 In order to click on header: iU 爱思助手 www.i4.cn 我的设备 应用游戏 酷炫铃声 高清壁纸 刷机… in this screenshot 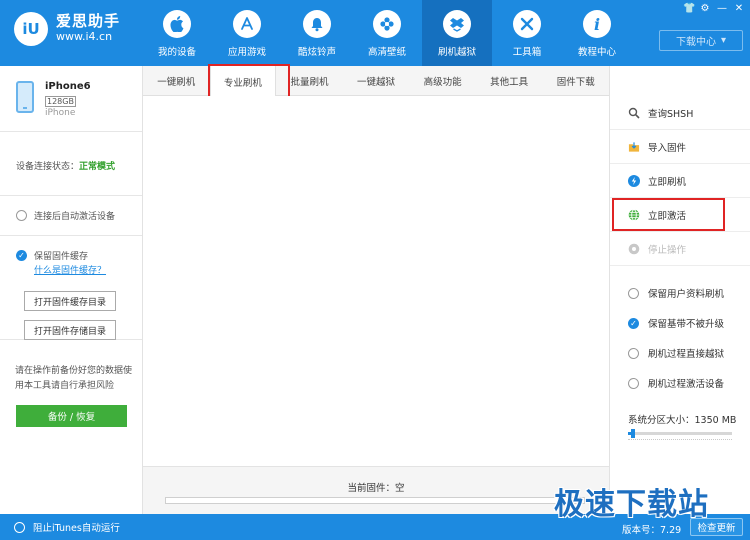, I will do `click(375, 33)`.